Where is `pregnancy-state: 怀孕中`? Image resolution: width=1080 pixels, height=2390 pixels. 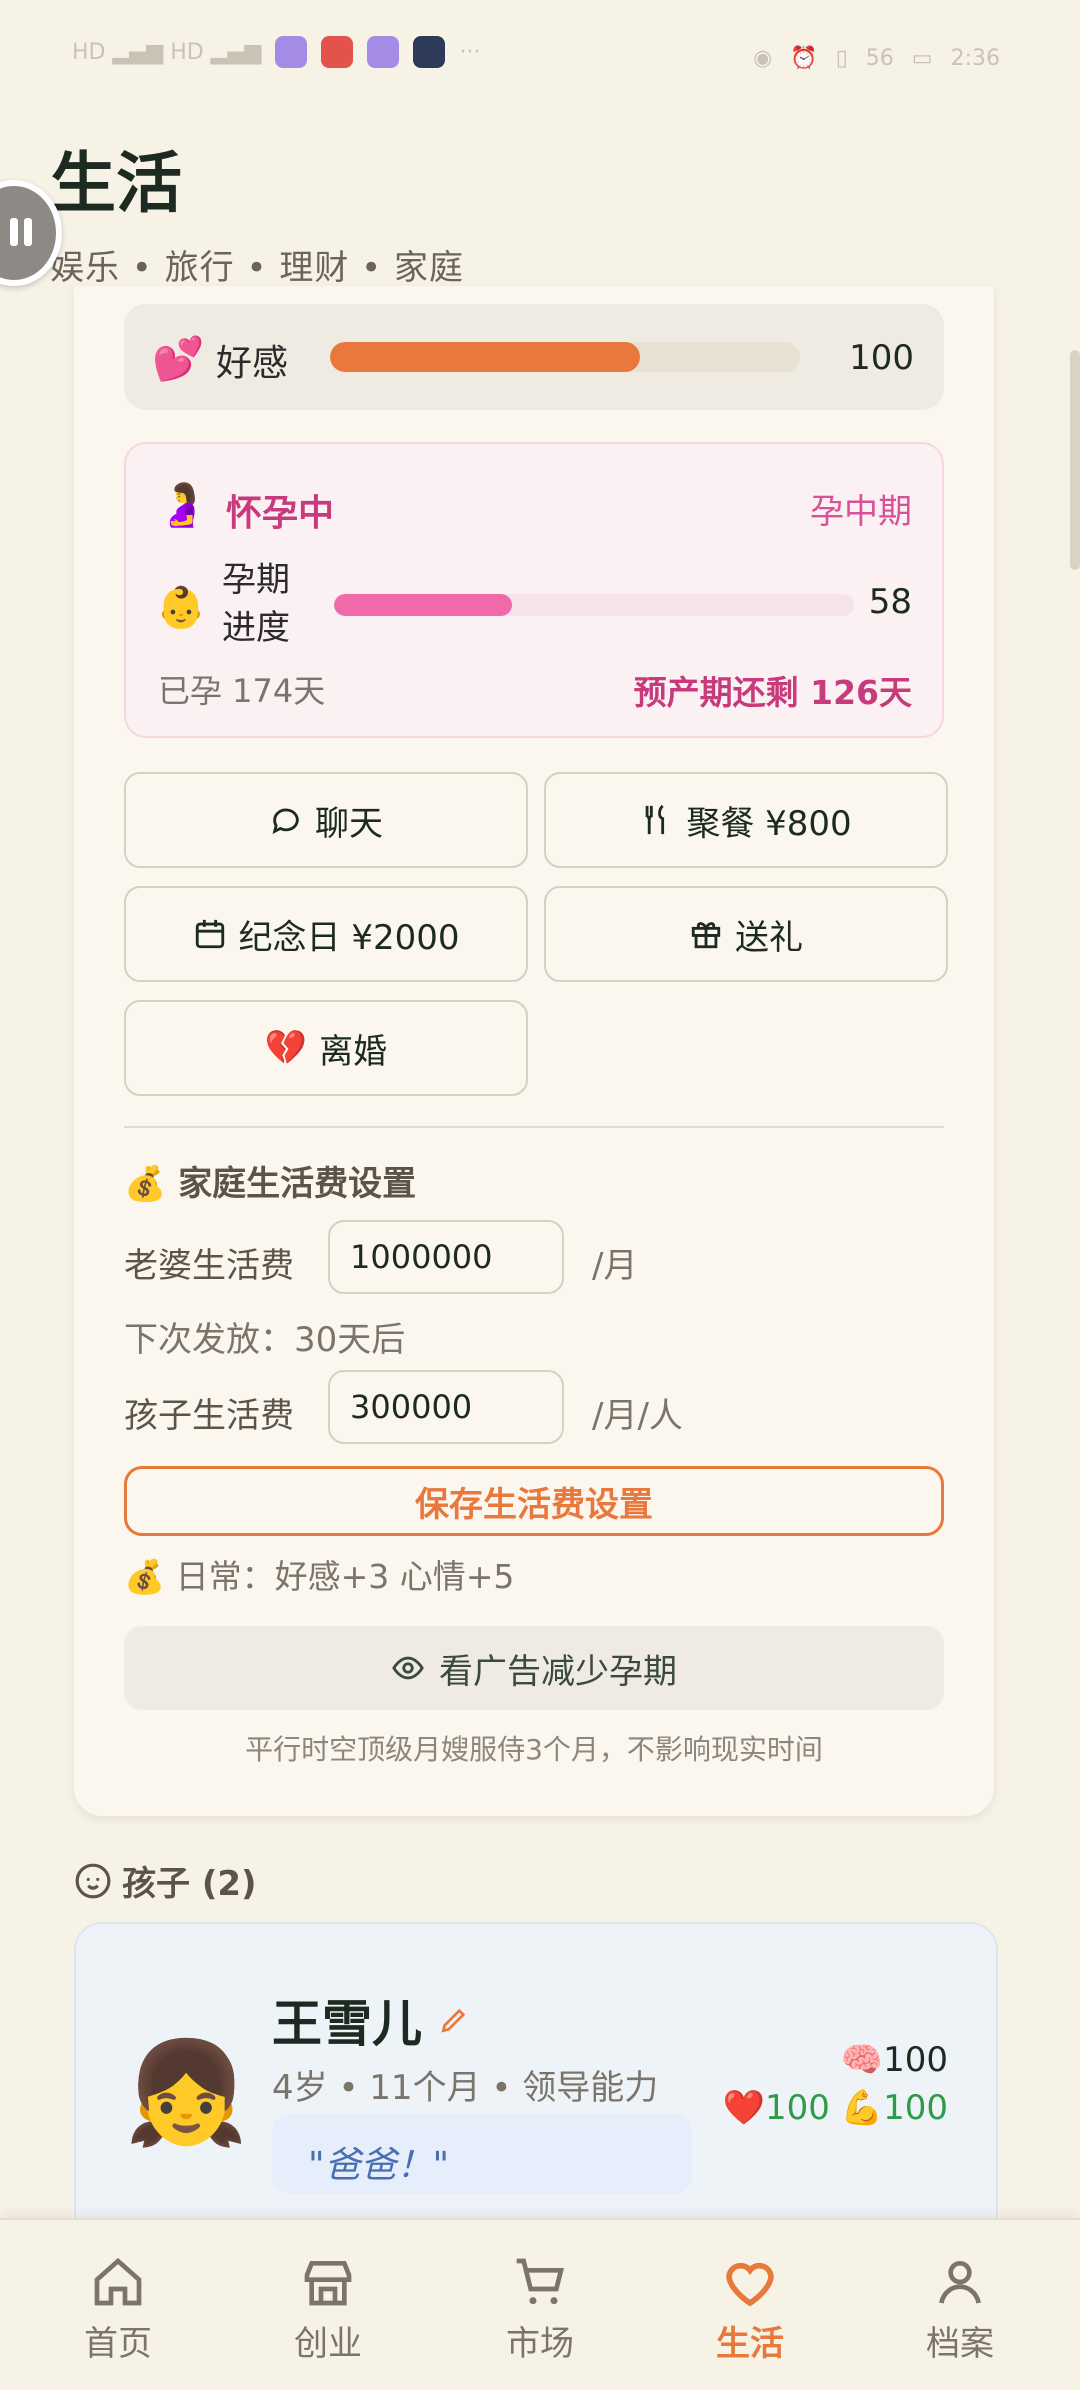
pregnancy-state: 怀孕中 is located at coordinates (280, 513).